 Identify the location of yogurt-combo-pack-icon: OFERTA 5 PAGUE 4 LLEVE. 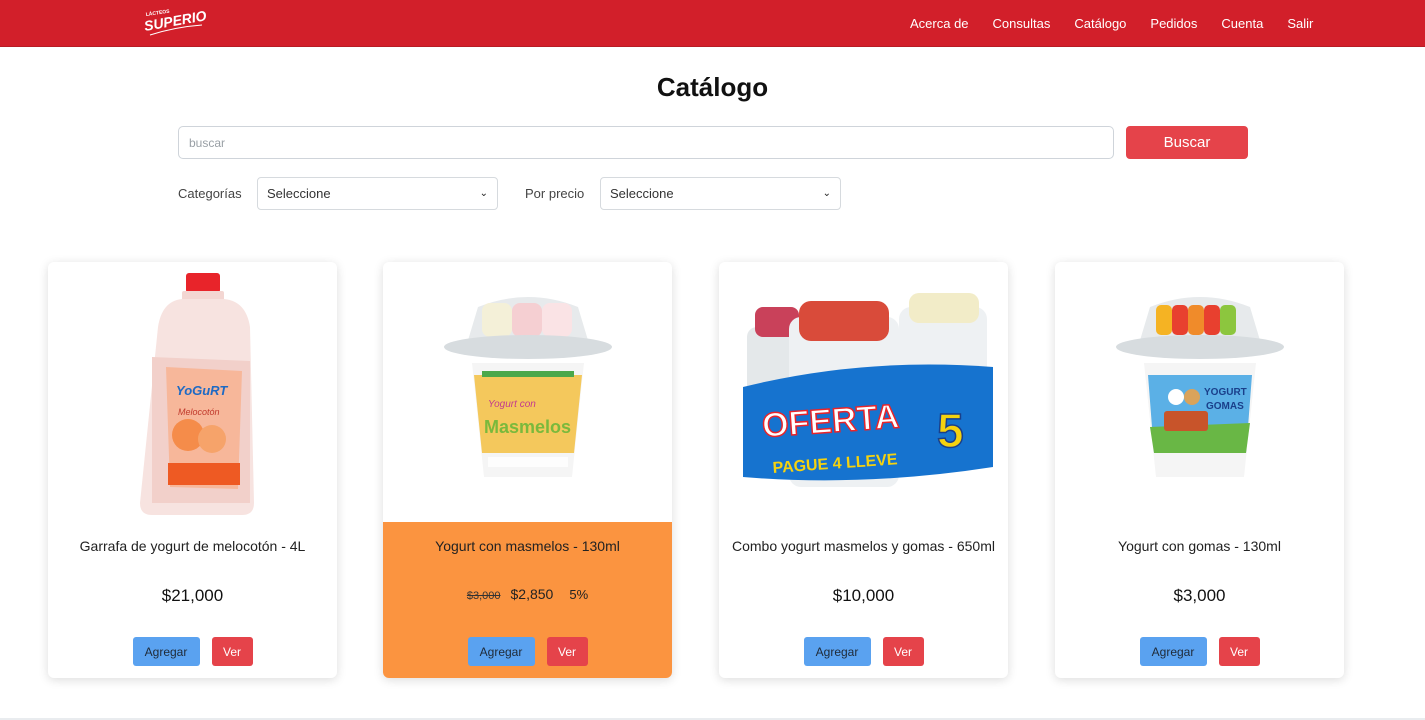
(867, 390).